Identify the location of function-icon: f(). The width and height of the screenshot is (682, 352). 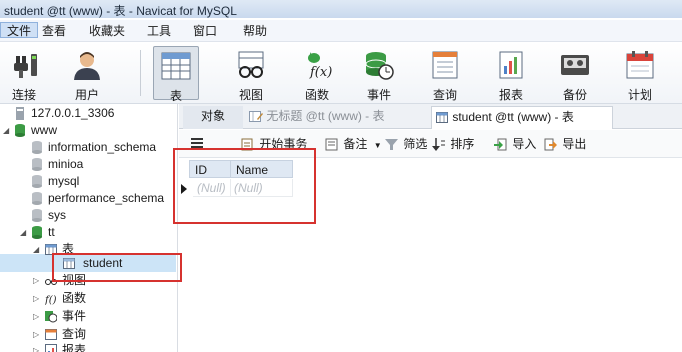
(51, 300).